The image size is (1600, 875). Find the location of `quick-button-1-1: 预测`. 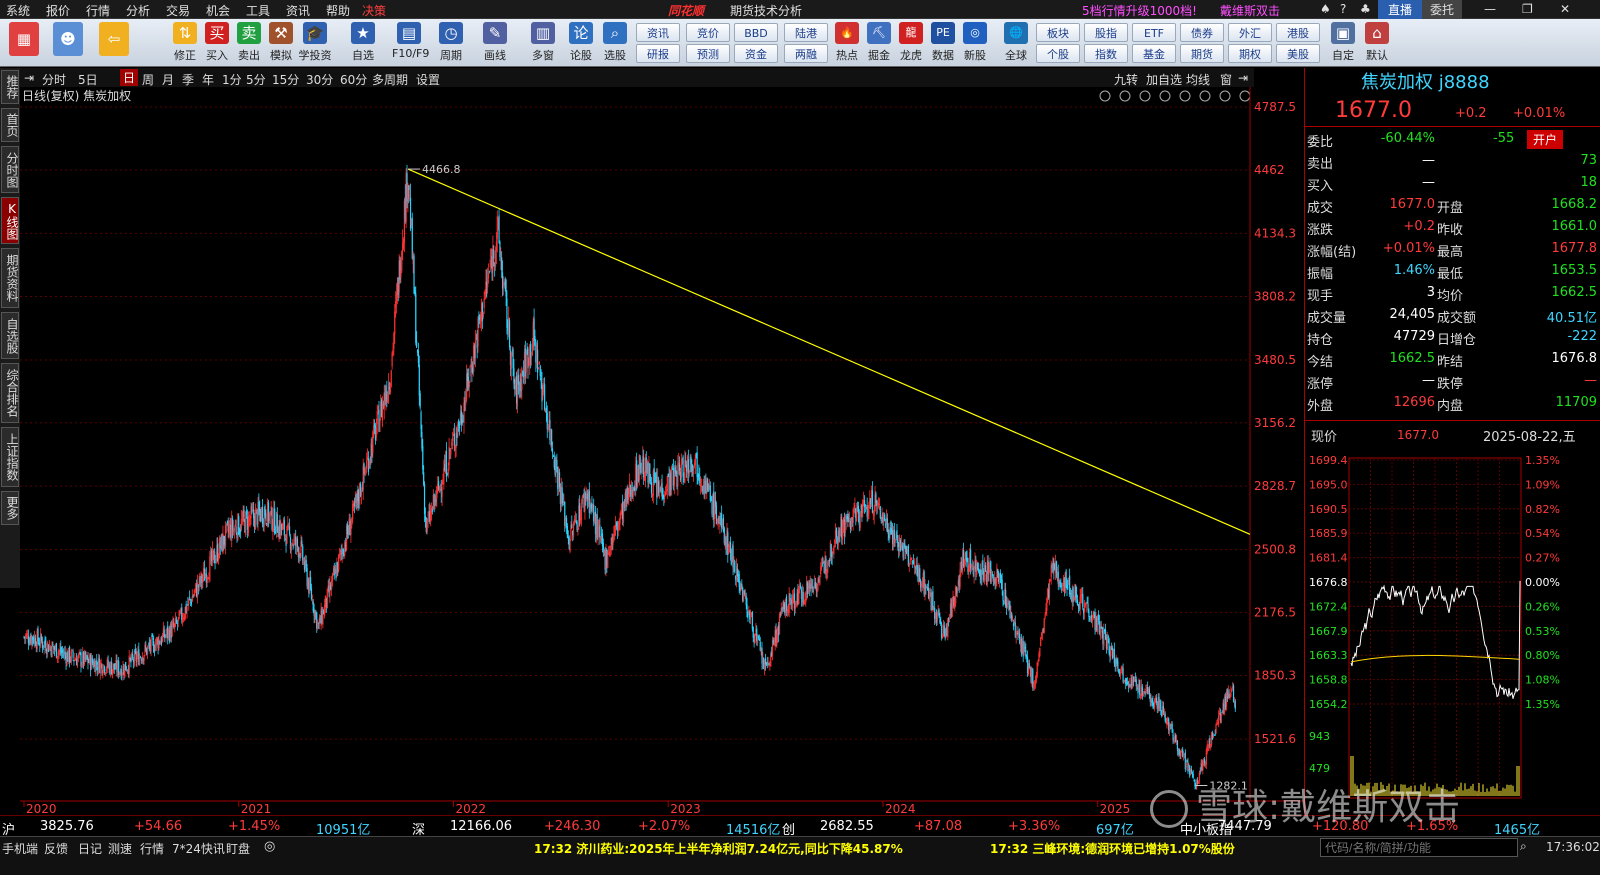

quick-button-1-1: 预测 is located at coordinates (708, 53).